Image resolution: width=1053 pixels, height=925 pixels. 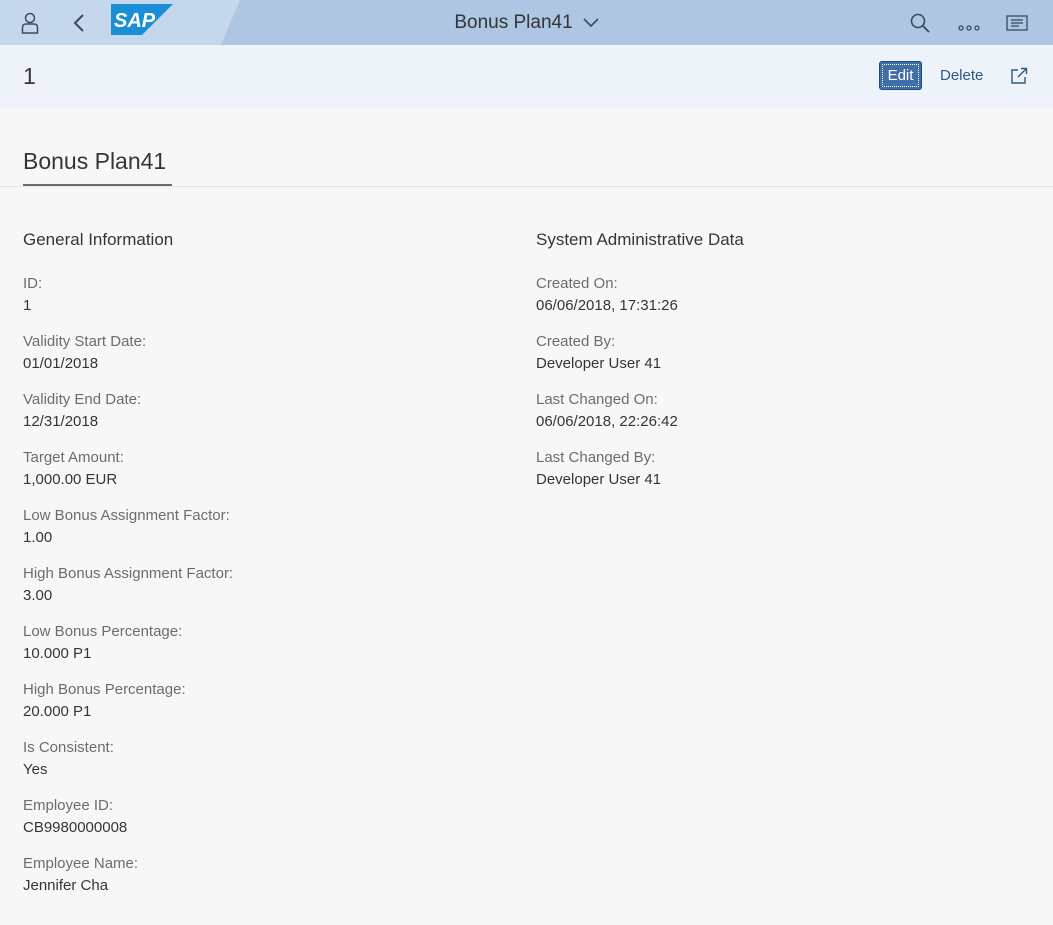 What do you see at coordinates (576, 341) in the screenshot?
I see `field-label: Created By:` at bounding box center [576, 341].